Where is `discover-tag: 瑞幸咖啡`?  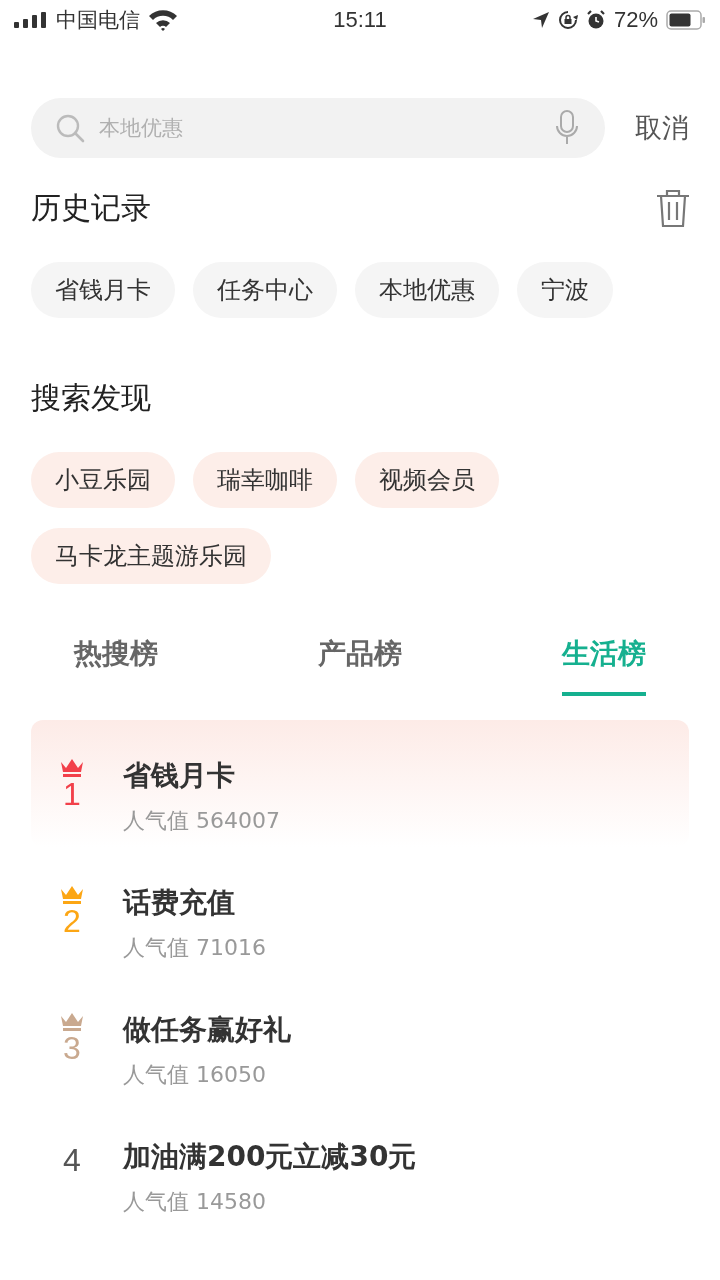 discover-tag: 瑞幸咖啡 is located at coordinates (265, 480).